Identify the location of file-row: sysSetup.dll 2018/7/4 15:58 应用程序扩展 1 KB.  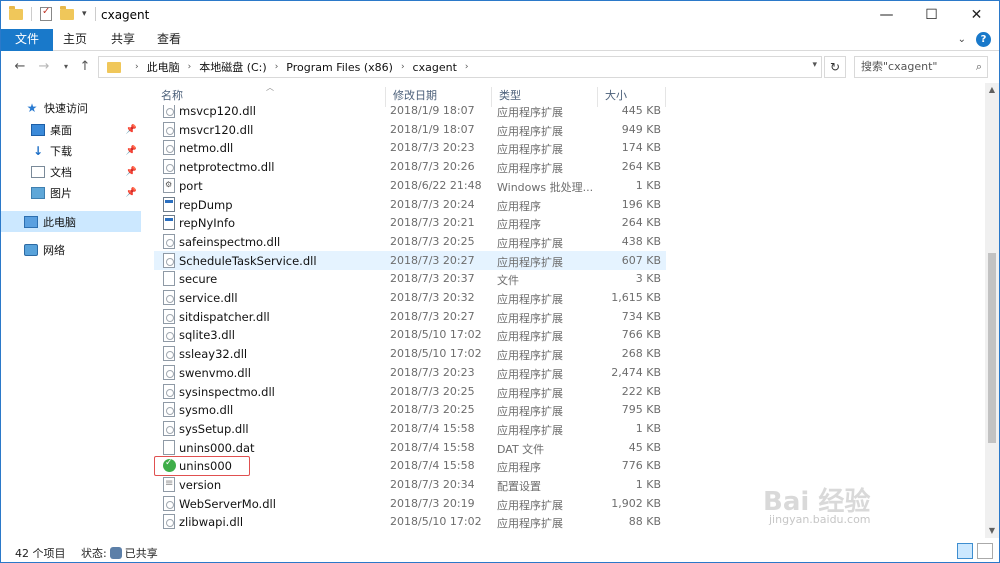
(410, 428).